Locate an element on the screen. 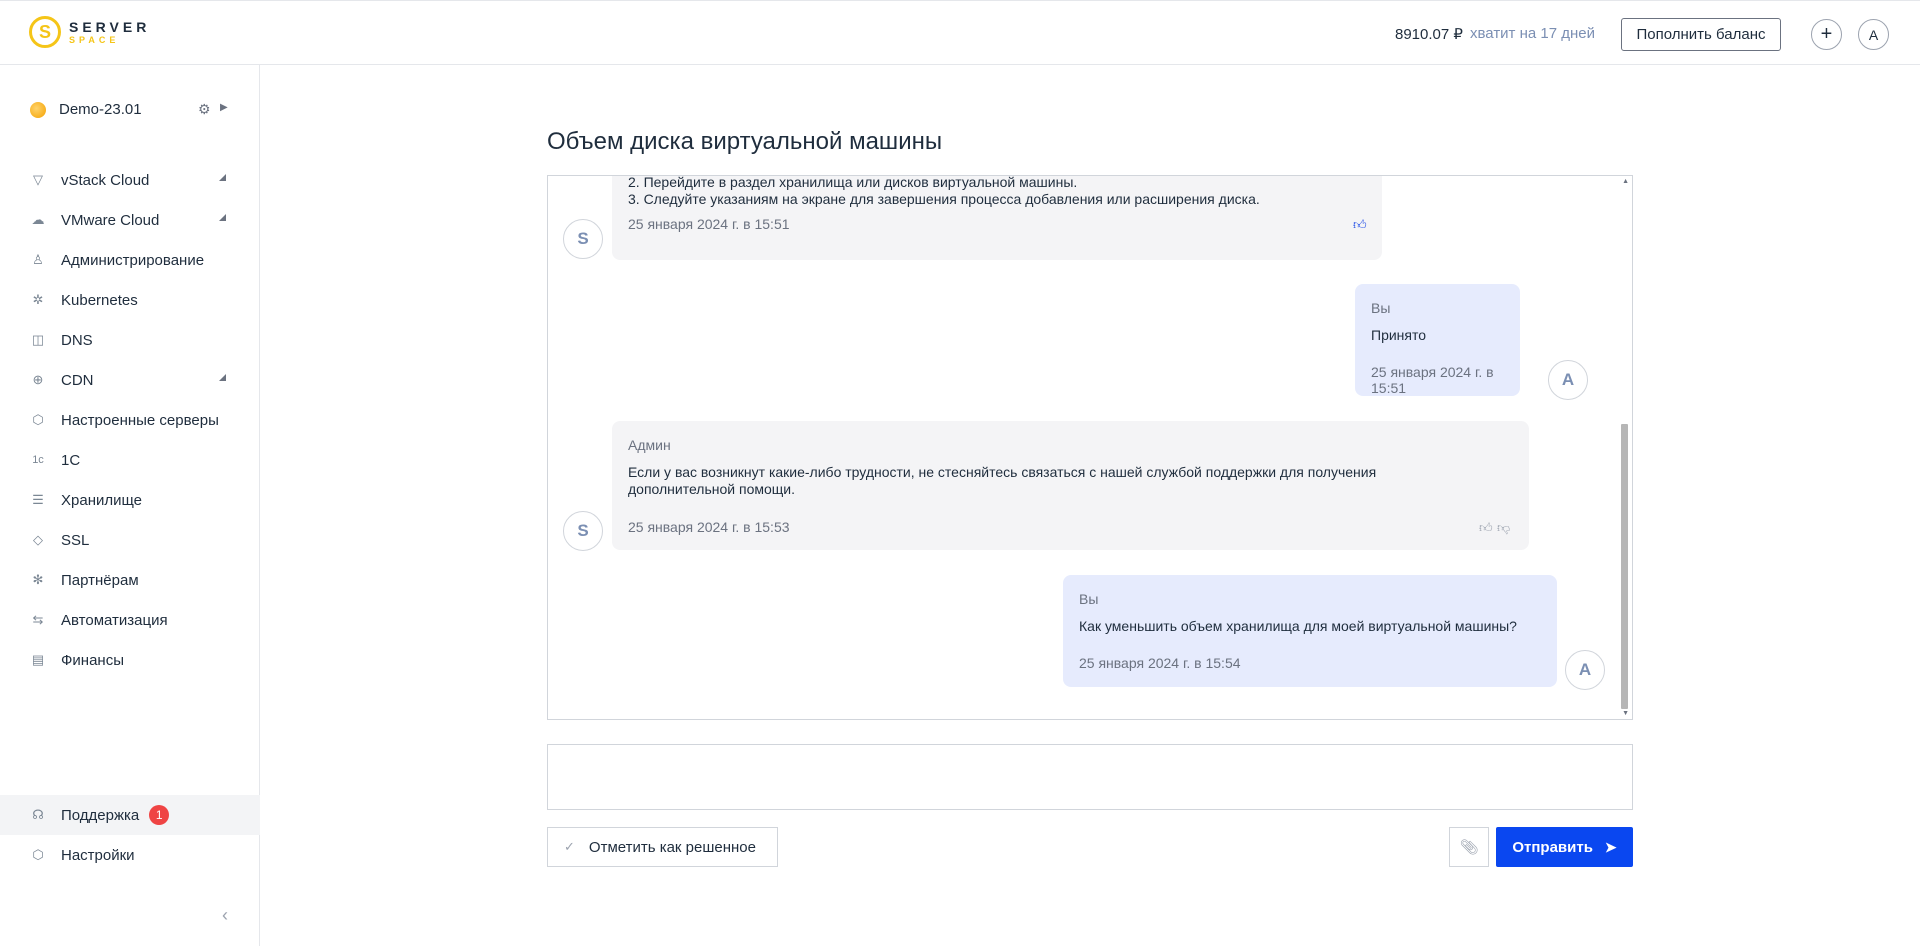 This screenshot has height=946, width=1920. logo-server-text: SERVER is located at coordinates (110, 26).